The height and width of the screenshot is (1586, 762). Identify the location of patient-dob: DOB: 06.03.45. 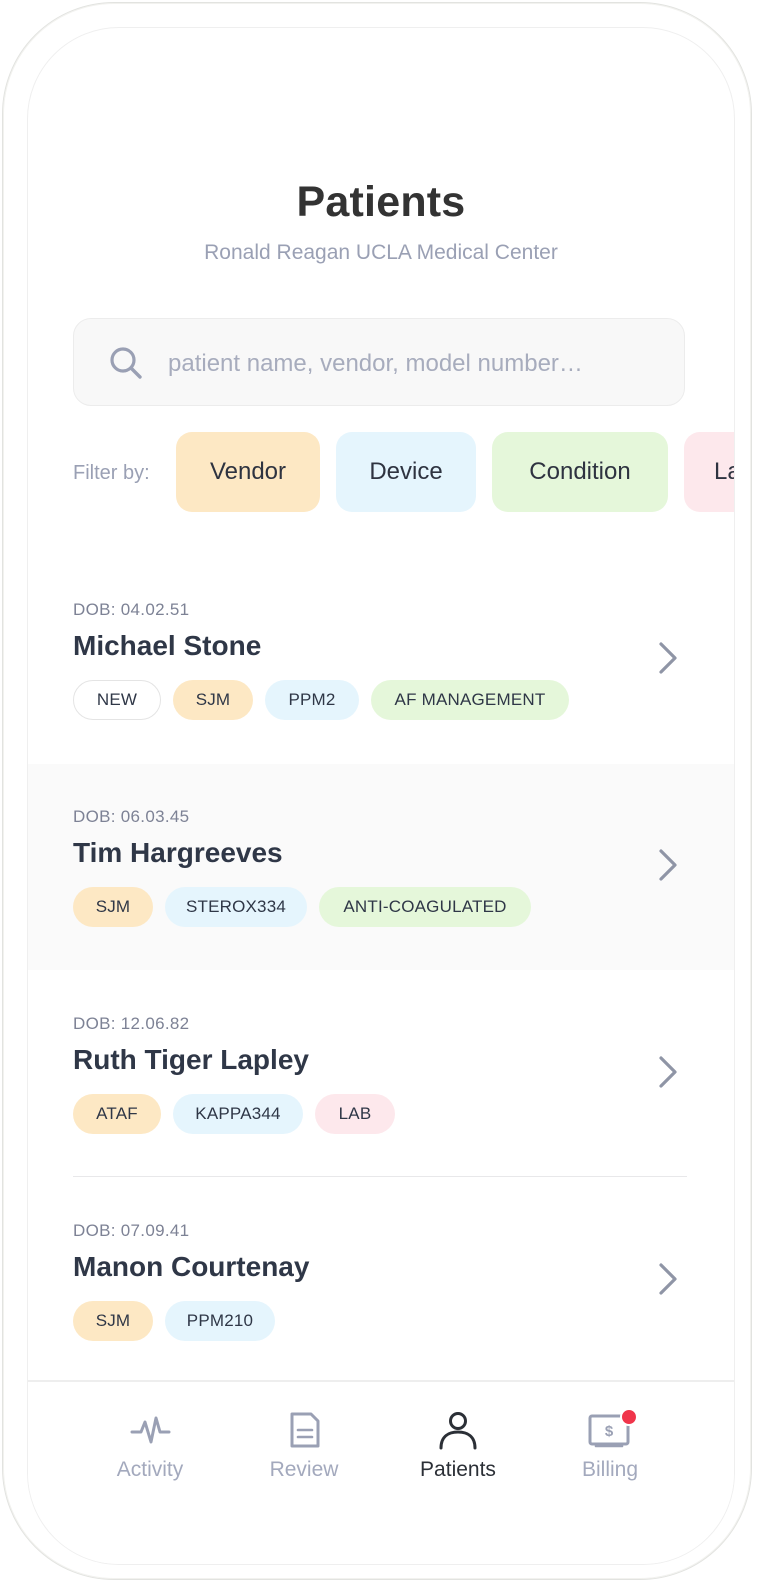
(131, 816).